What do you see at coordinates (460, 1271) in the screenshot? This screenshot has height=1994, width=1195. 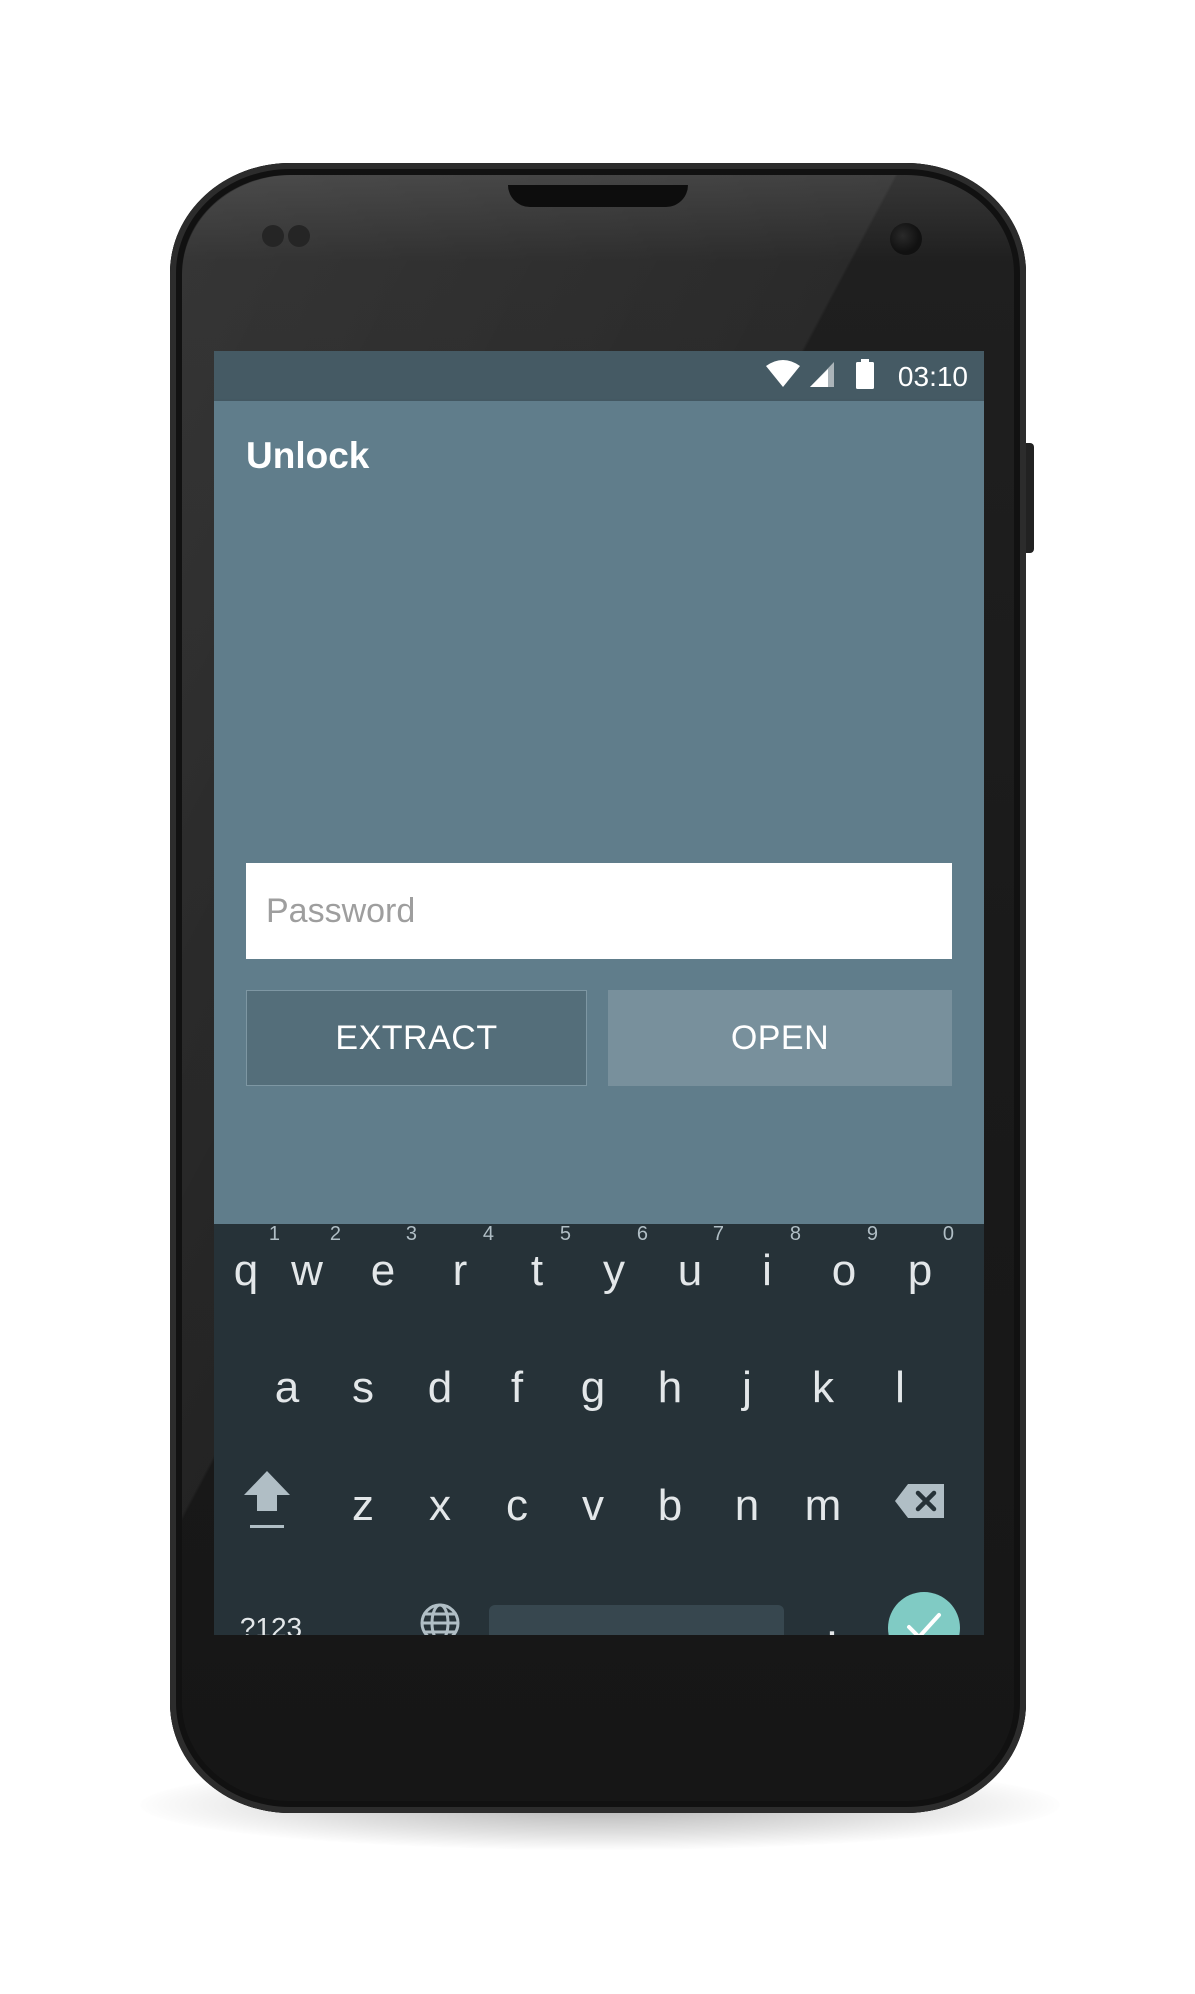 I see `key-r: r4` at bounding box center [460, 1271].